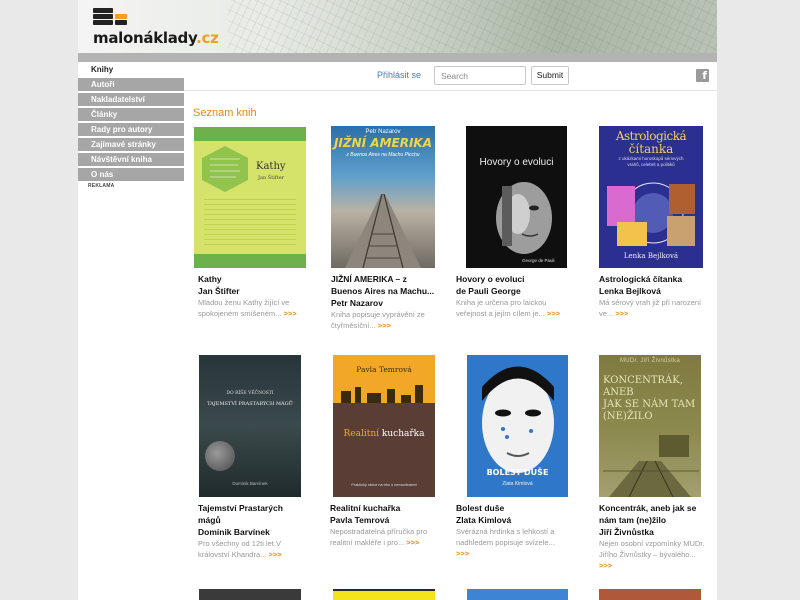 This screenshot has height=600, width=800. What do you see at coordinates (628, 416) in the screenshot?
I see `cover-title: (NE)ŽILO` at bounding box center [628, 416].